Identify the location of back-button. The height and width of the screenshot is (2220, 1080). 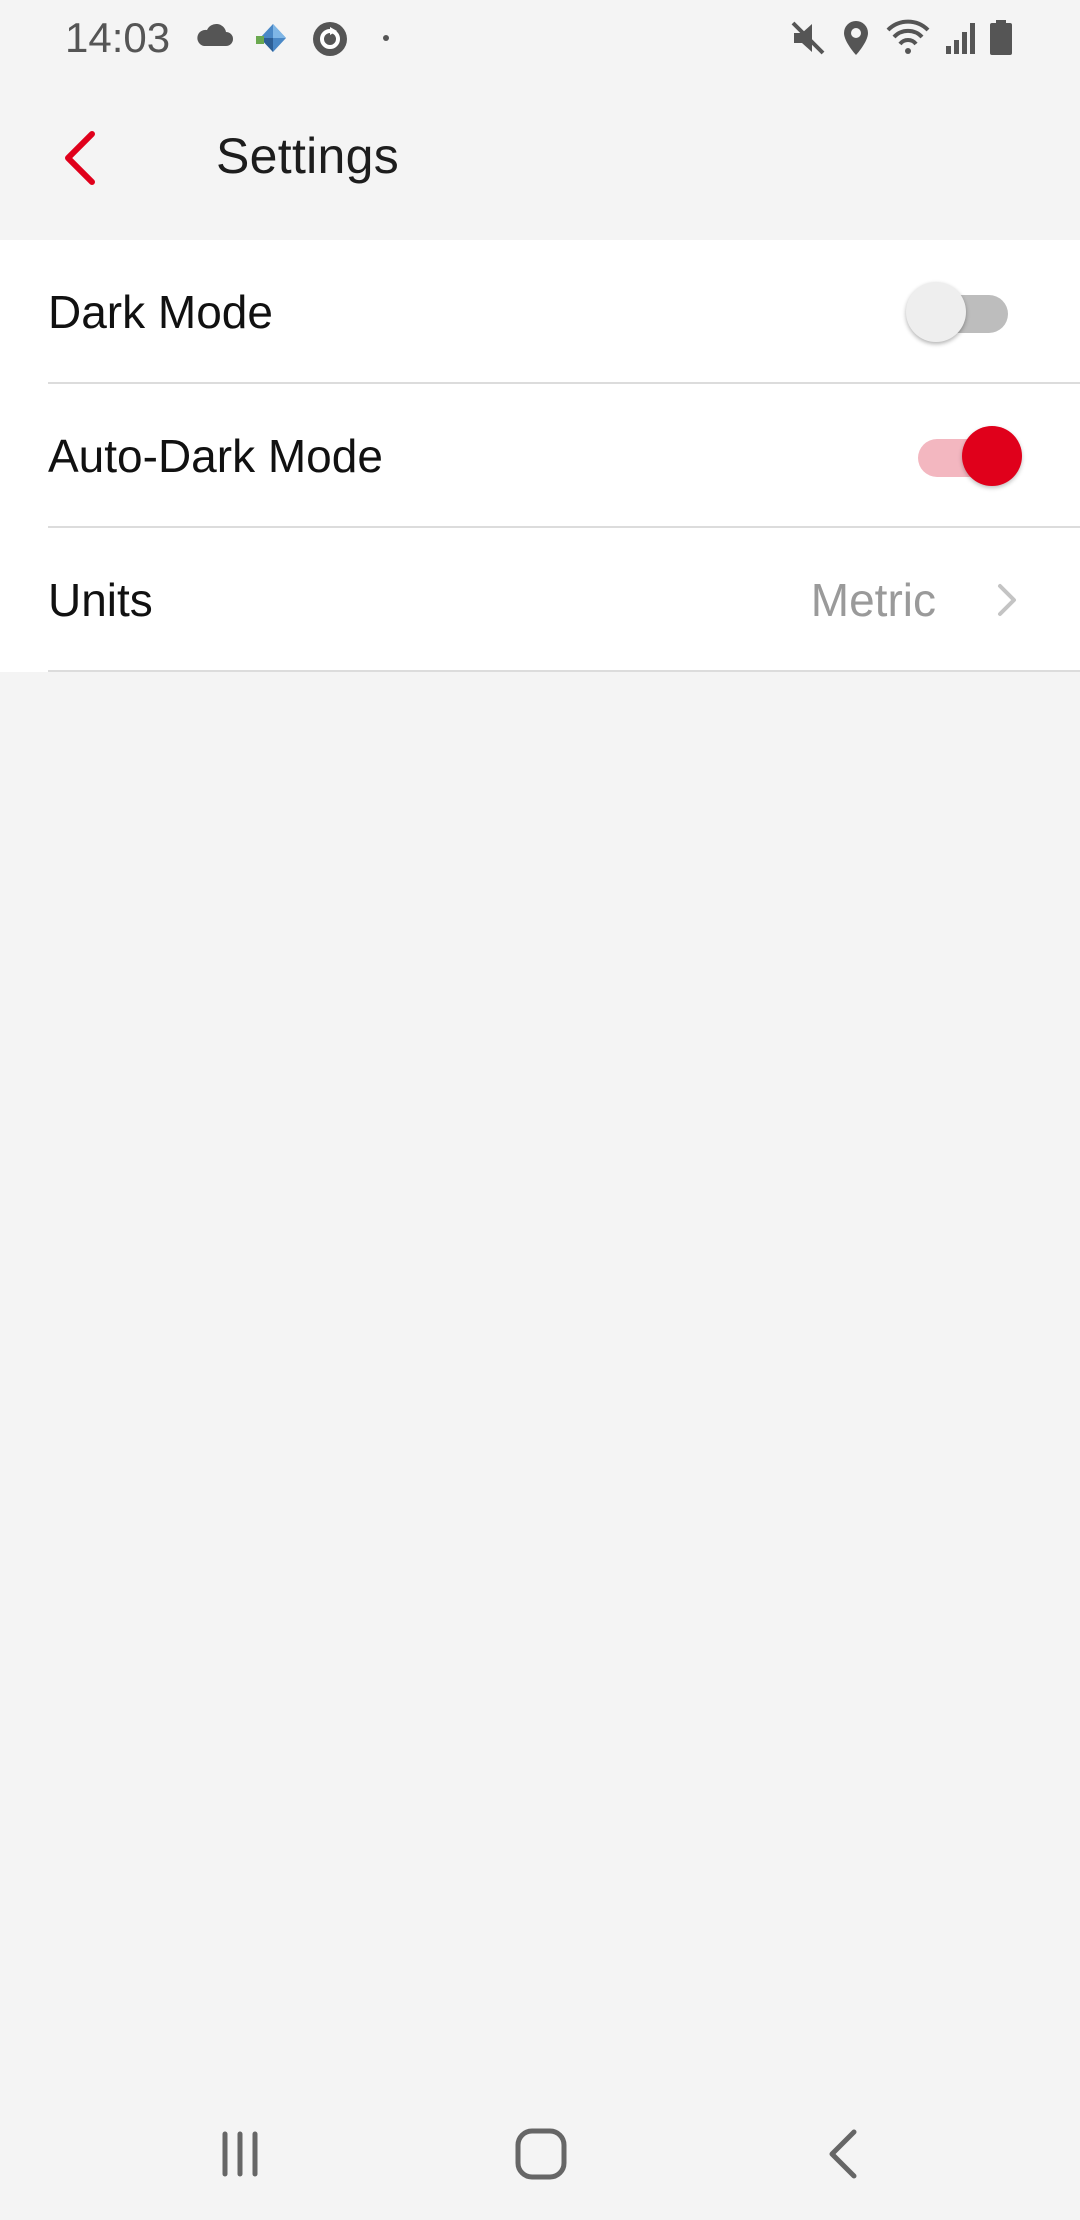
(80, 158).